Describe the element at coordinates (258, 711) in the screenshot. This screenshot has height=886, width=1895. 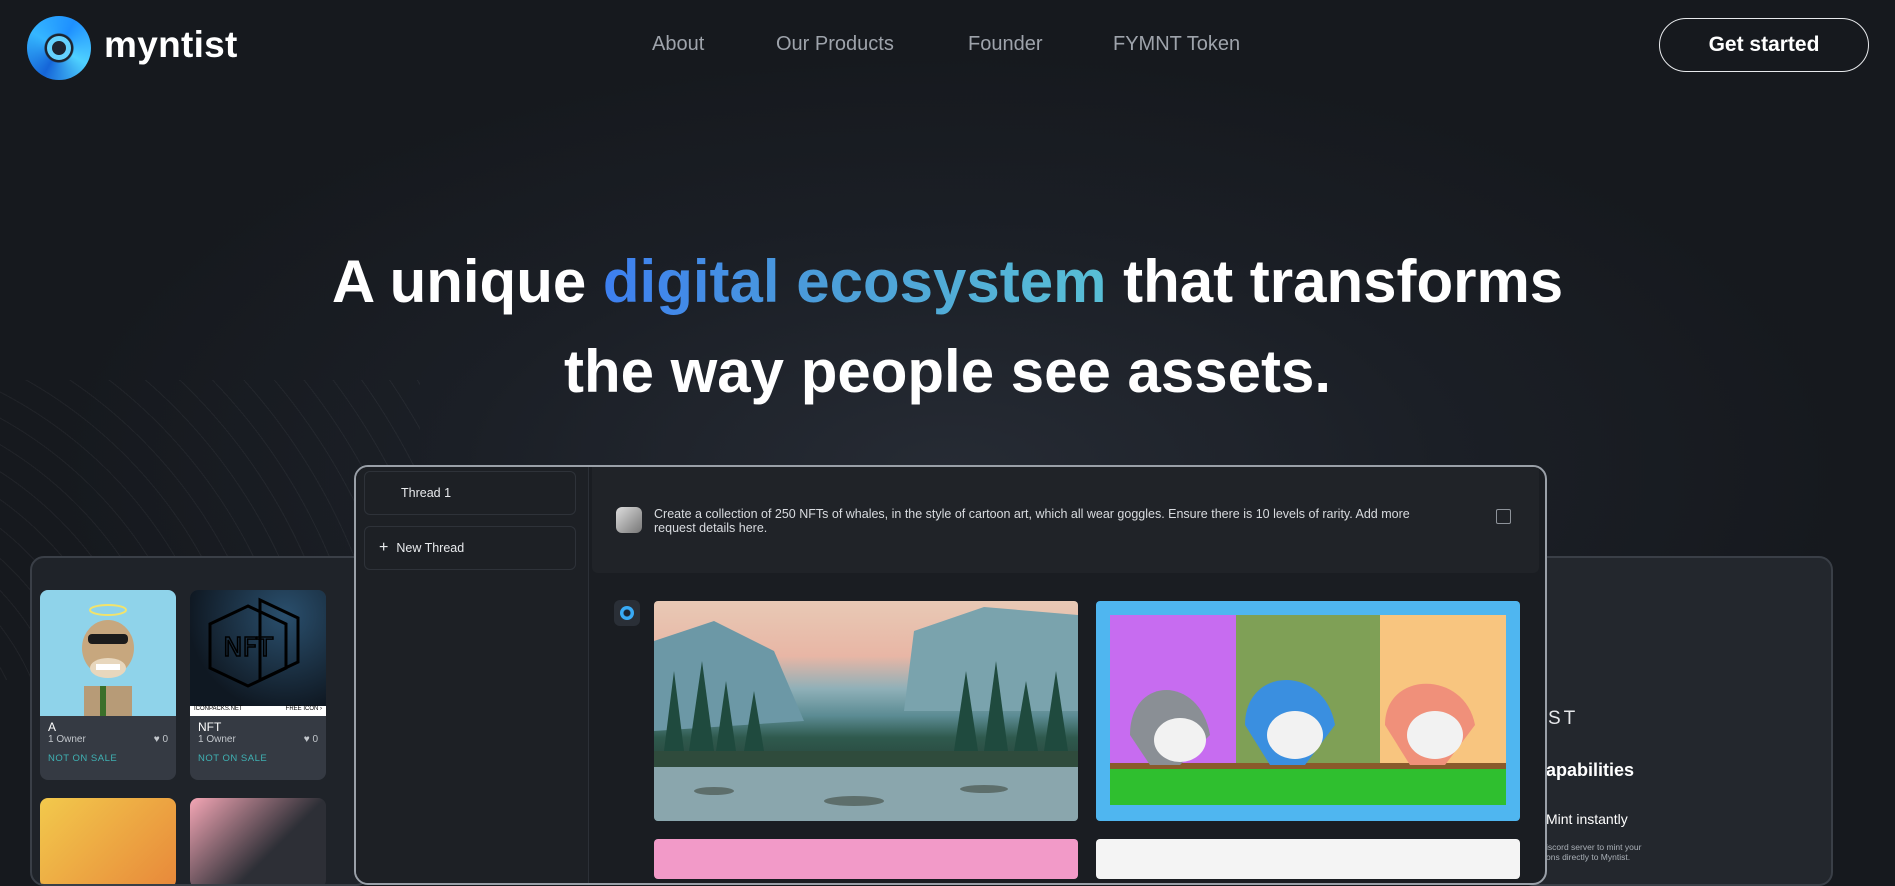
I see `iconpacks-banner: ICONPACKS.NET FREE ICON ›` at that location.